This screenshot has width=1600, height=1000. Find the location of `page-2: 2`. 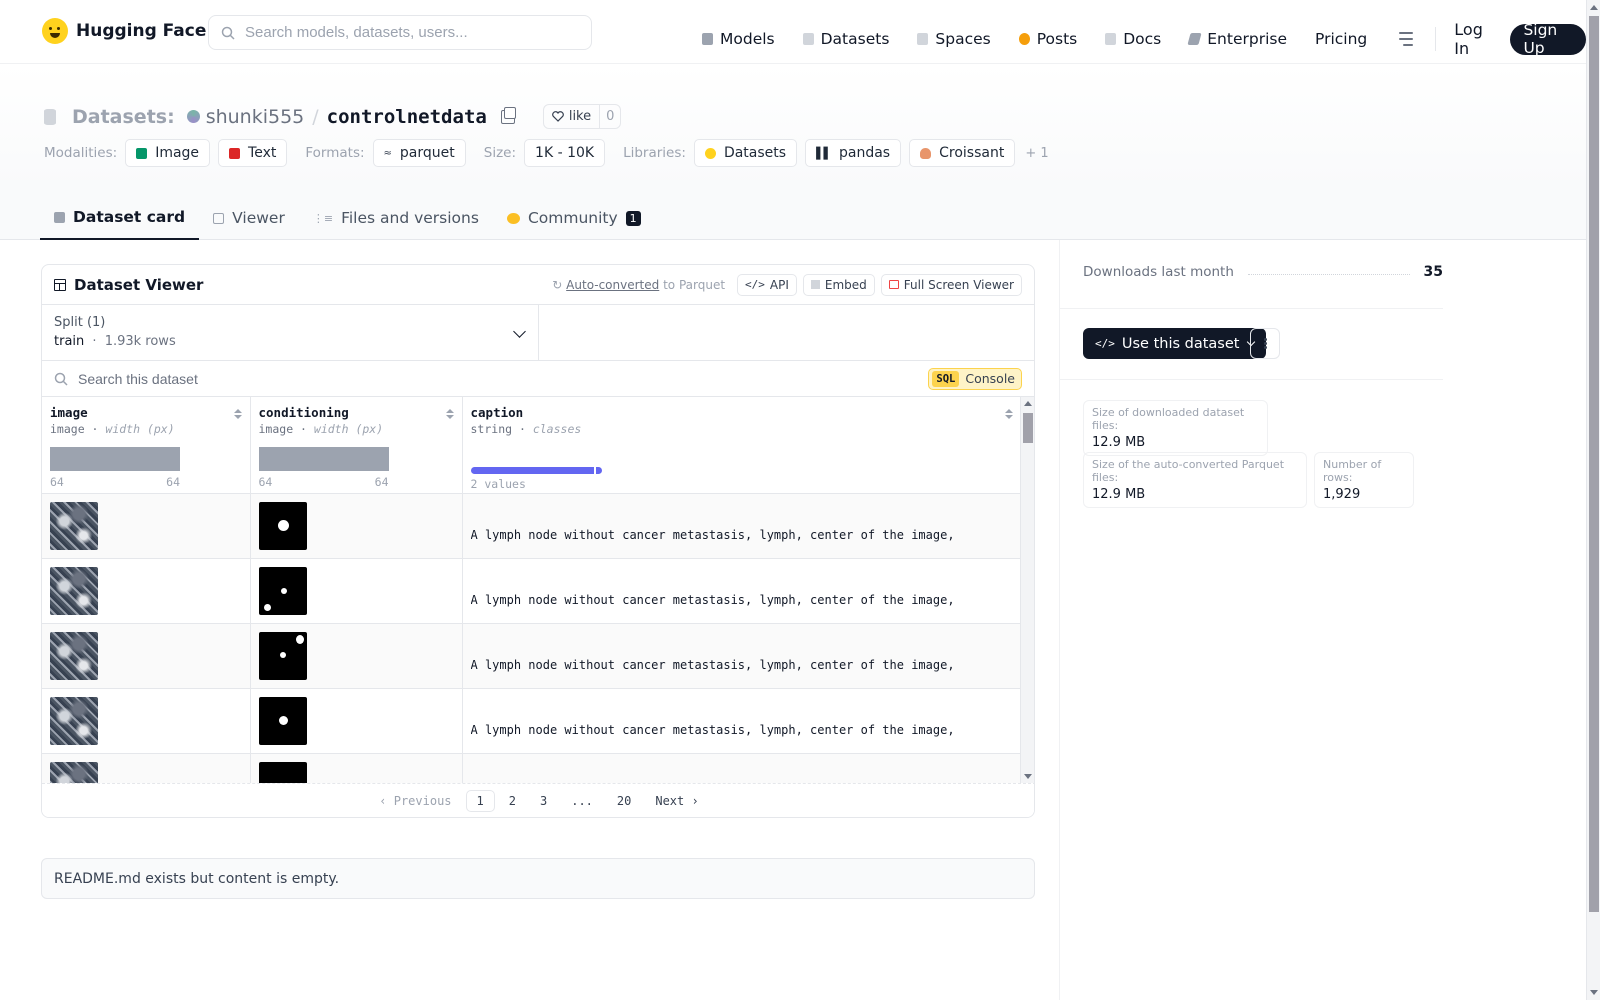

page-2: 2 is located at coordinates (512, 801).